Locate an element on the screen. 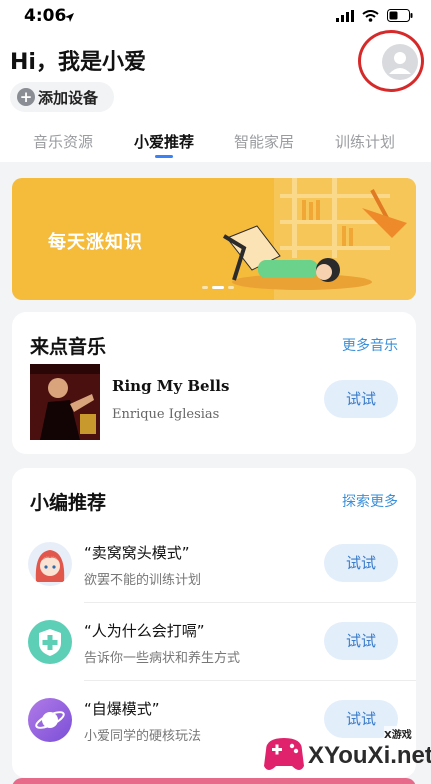 This screenshot has width=431, height=784. tab-bar: 音乐资源 小爱推荐 智能家居 训练计划 is located at coordinates (215, 145).